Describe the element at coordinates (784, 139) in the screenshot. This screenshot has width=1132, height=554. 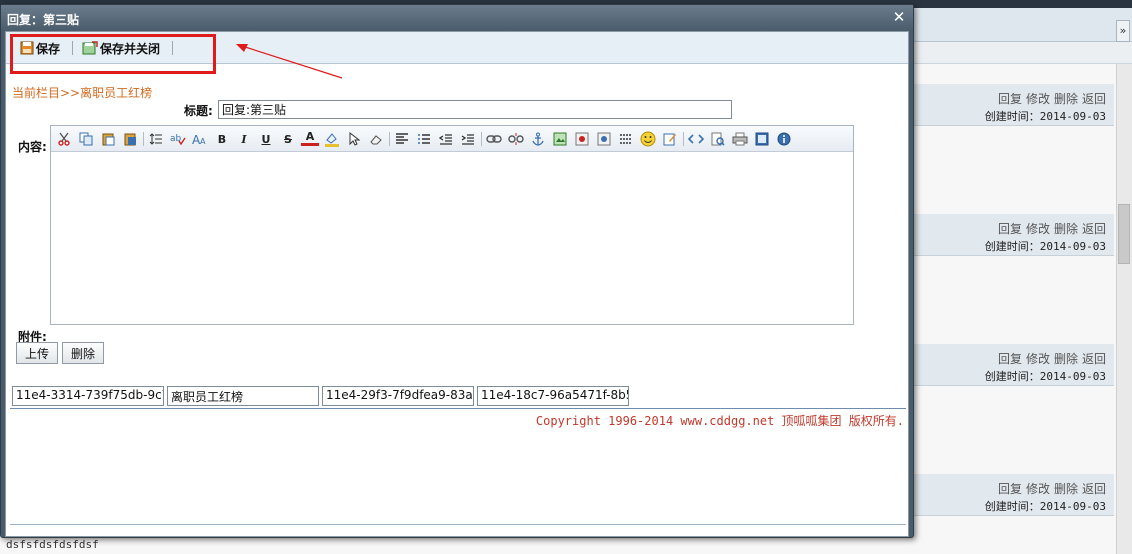
I see `about-icon` at that location.